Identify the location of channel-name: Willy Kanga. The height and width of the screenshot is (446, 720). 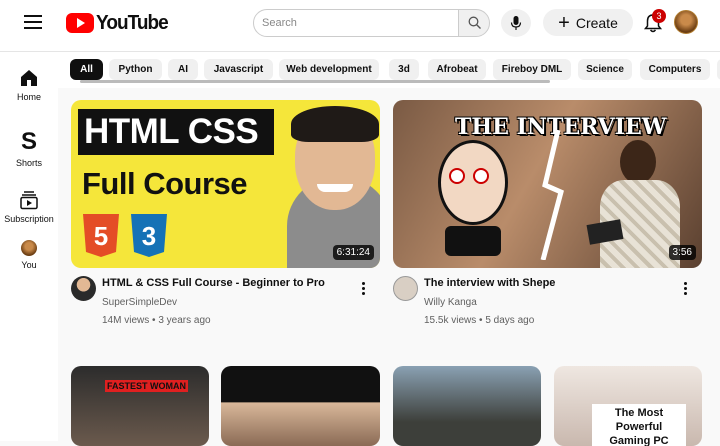
(450, 302).